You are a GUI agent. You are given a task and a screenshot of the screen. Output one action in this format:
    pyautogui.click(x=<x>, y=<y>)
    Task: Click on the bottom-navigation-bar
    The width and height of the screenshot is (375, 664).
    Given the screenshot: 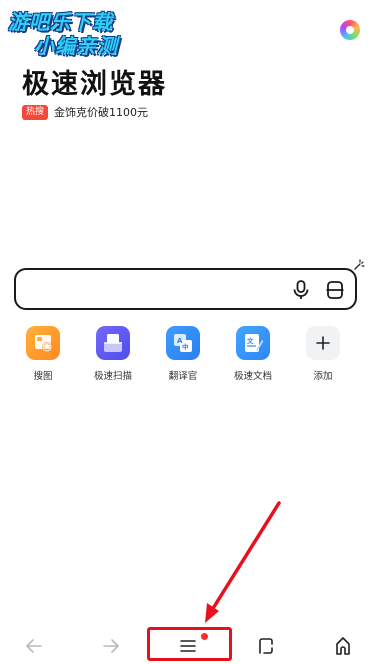 What is the action you would take?
    pyautogui.click(x=187, y=647)
    